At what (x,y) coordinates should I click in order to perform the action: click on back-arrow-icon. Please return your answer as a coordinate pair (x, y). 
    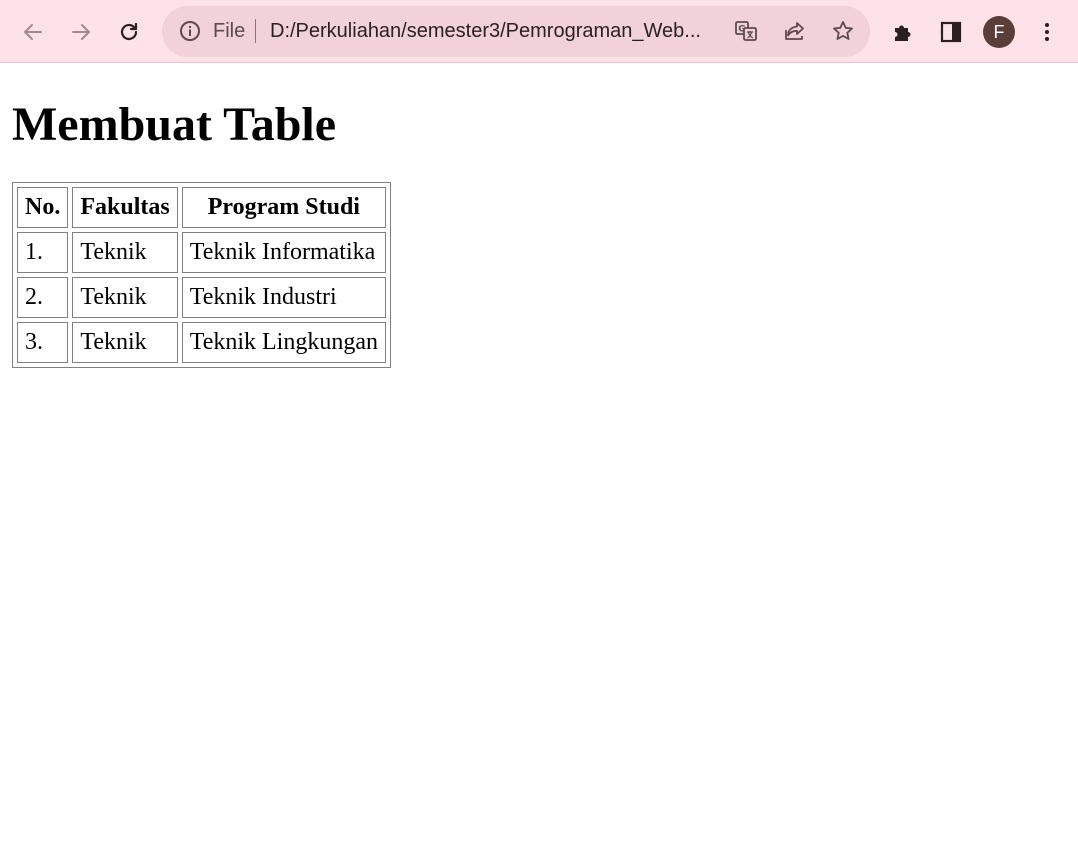
    Looking at the image, I should click on (33, 32).